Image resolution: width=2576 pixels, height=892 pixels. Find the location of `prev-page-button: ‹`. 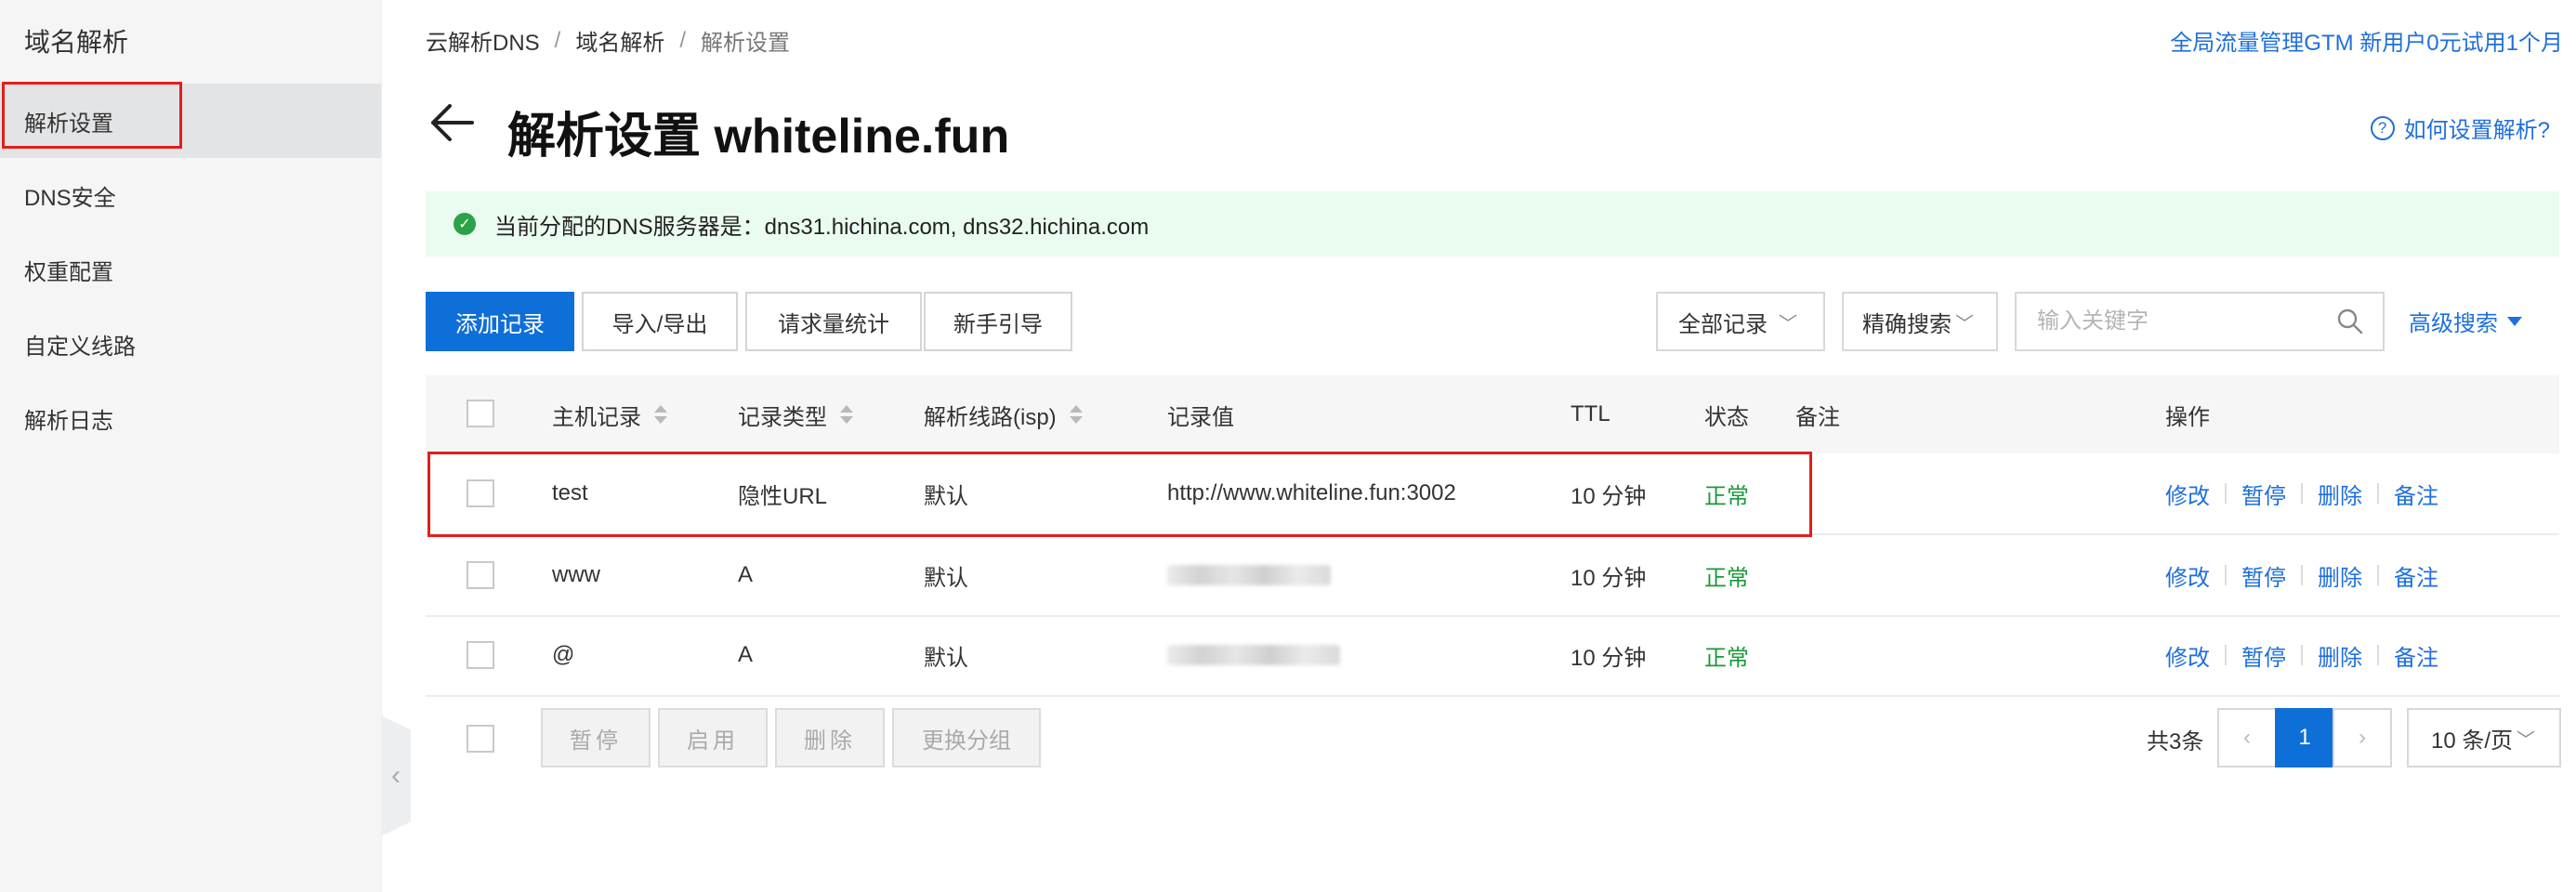

prev-page-button: ‹ is located at coordinates (2247, 737).